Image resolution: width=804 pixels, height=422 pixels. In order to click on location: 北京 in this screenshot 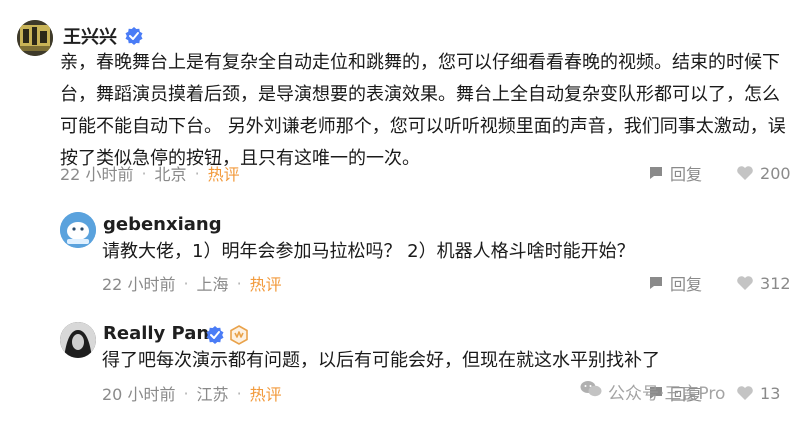, I will do `click(170, 174)`.